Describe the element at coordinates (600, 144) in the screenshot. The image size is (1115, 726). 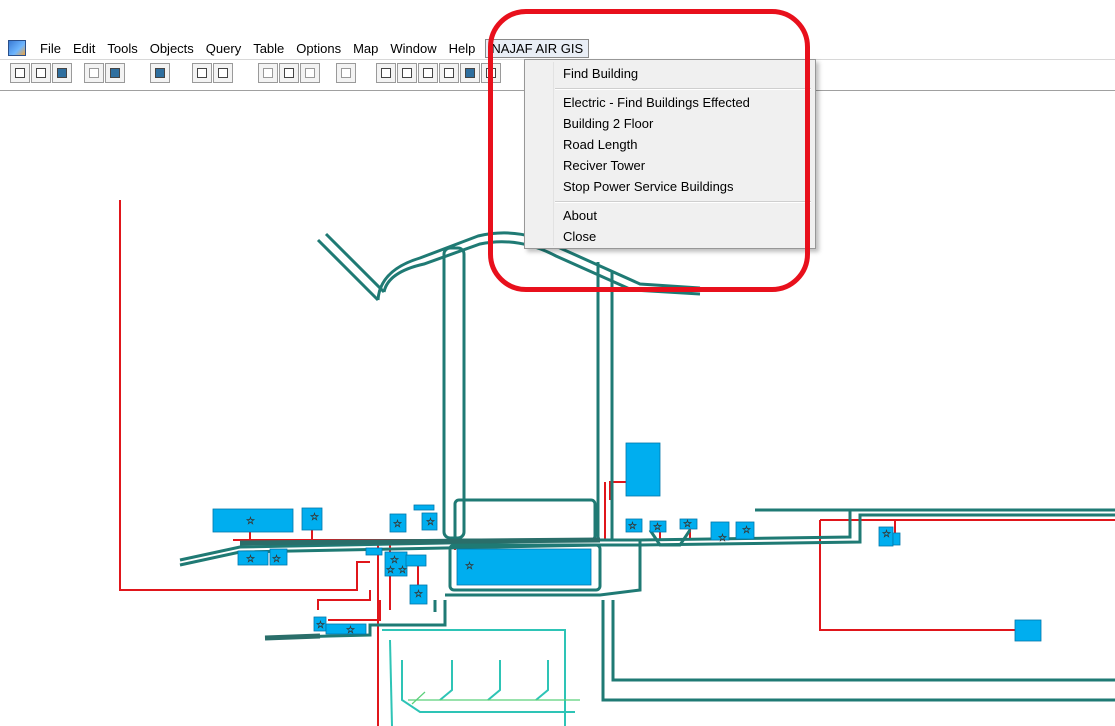
I see `menu-item-road-length: Road Length` at that location.